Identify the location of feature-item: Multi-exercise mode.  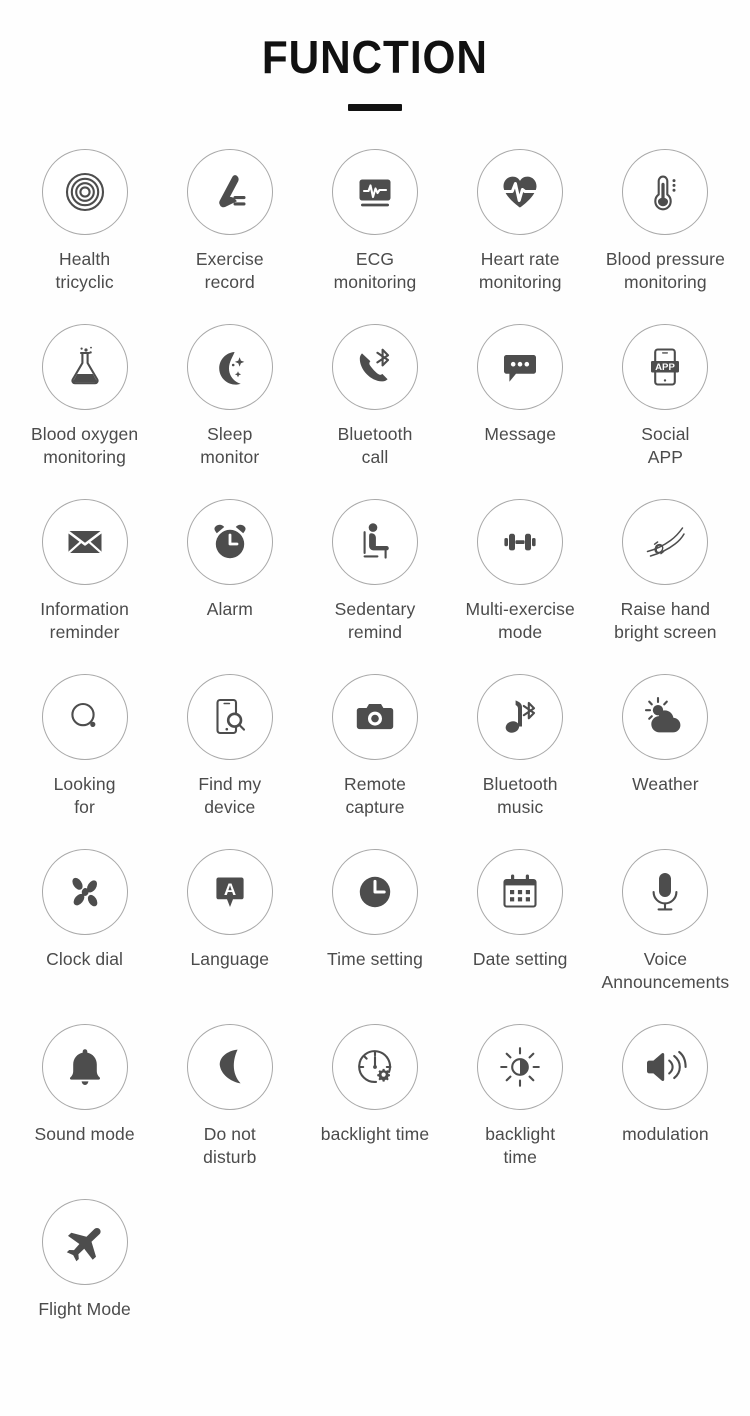
(520, 586).